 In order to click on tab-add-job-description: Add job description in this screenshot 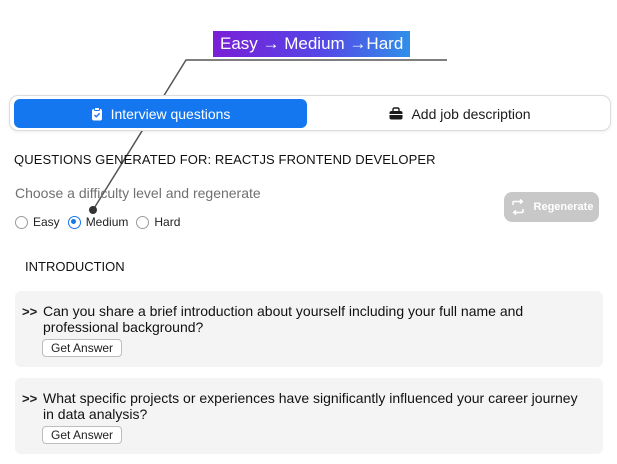, I will do `click(460, 113)`.